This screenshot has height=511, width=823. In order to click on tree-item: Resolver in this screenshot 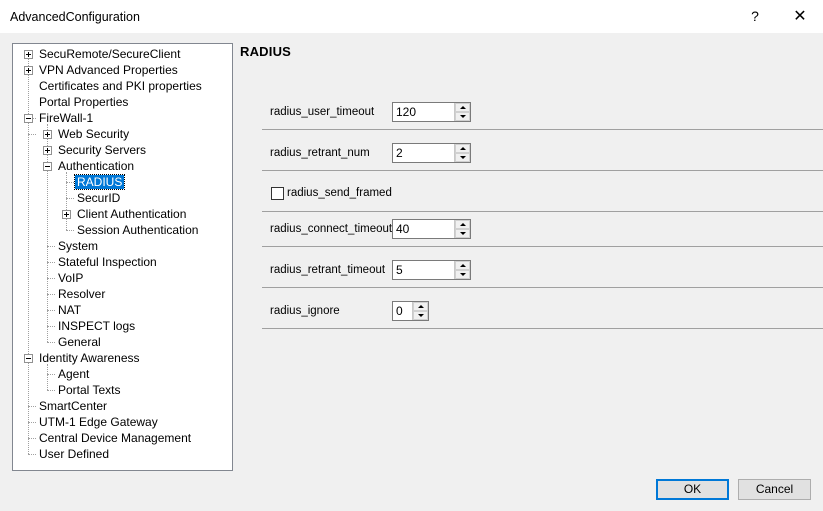, I will do `click(81, 294)`.